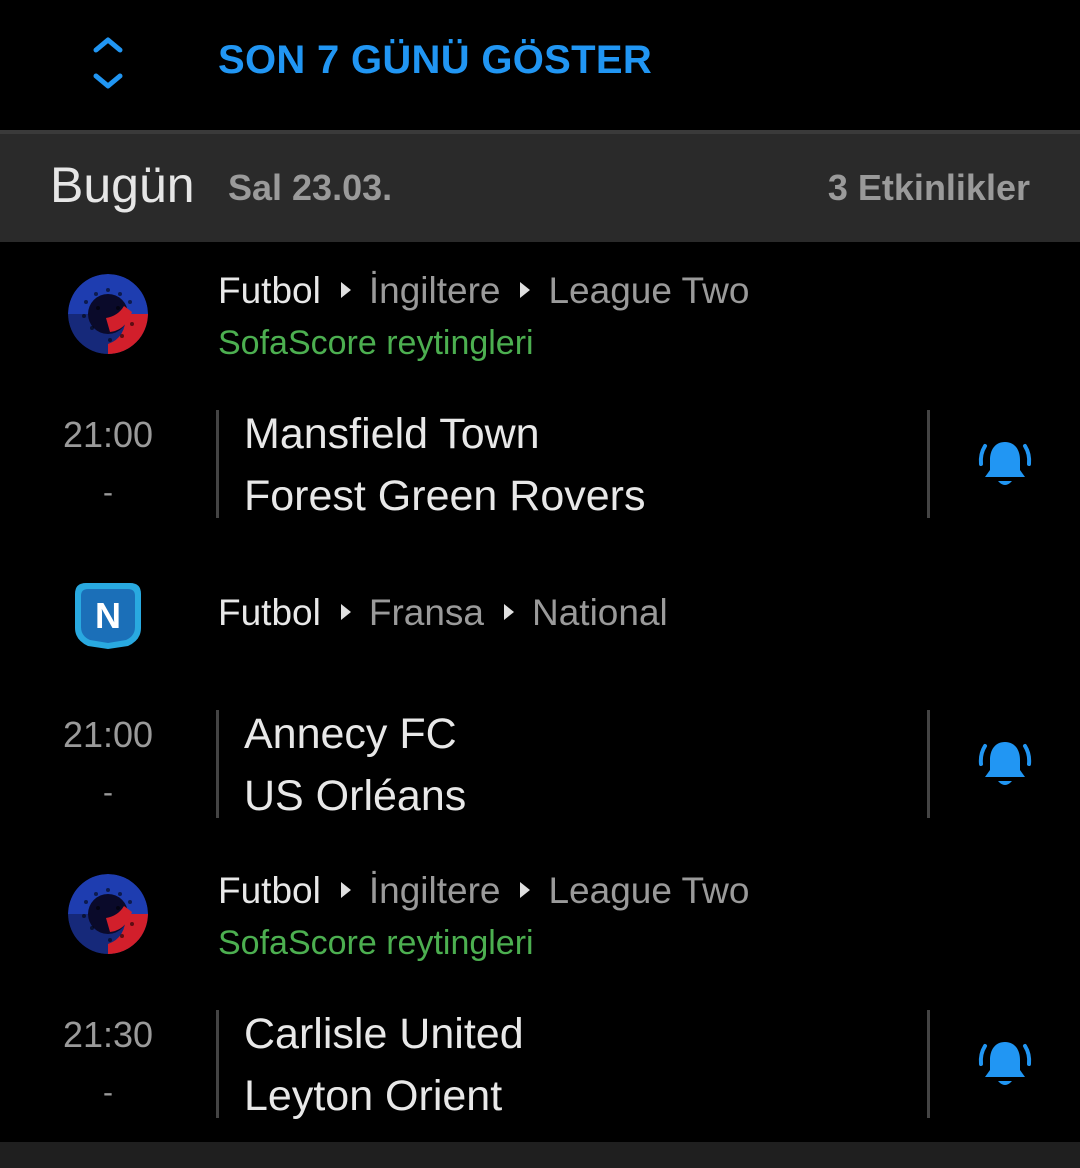 Image resolution: width=1080 pixels, height=1168 pixels. I want to click on away-team: Leyton Orient, so click(373, 1096).